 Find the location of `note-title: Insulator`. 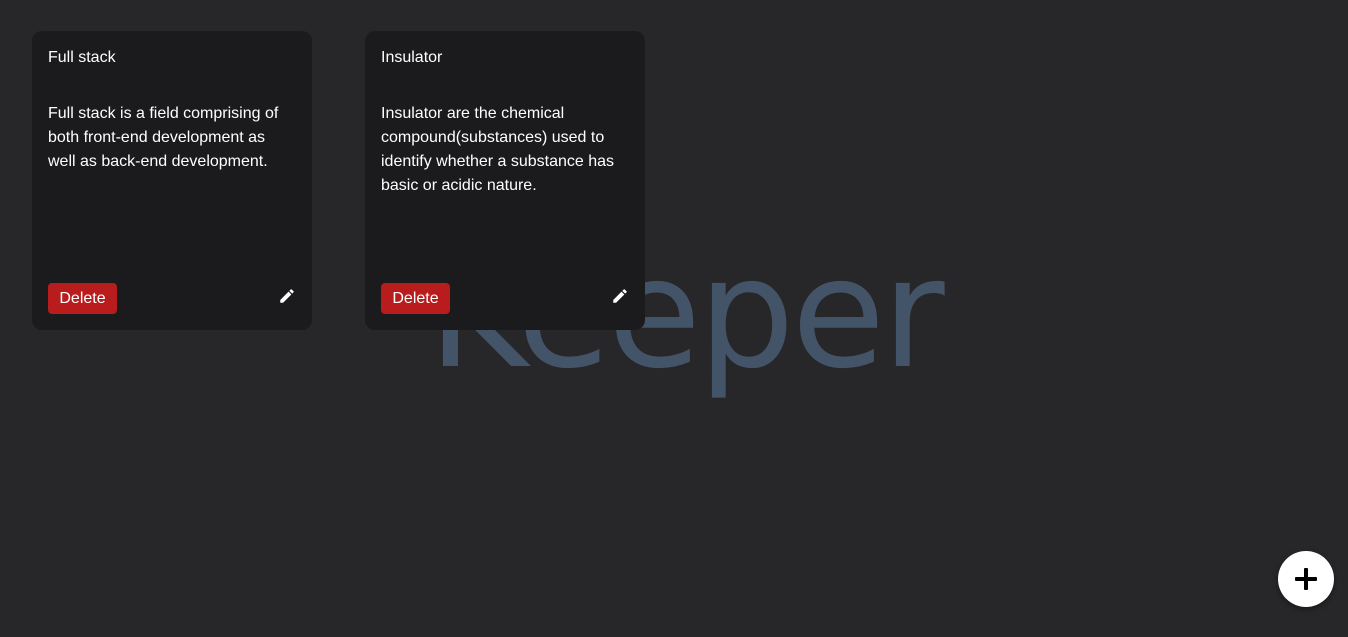

note-title: Insulator is located at coordinates (412, 57).